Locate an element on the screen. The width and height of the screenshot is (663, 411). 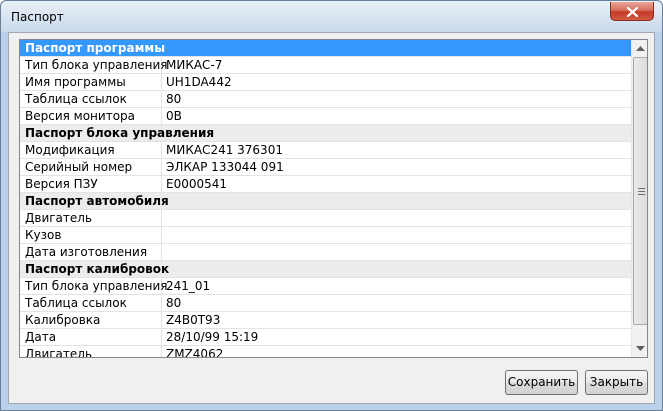
scroll-up-button is located at coordinates (639, 48).